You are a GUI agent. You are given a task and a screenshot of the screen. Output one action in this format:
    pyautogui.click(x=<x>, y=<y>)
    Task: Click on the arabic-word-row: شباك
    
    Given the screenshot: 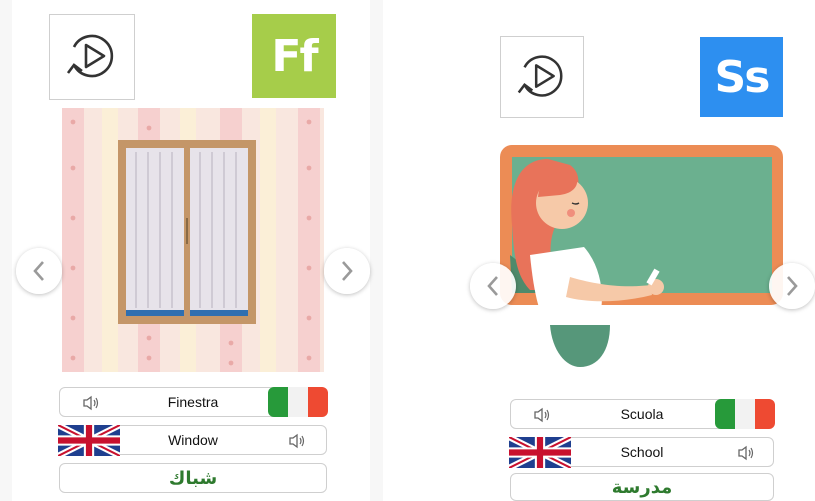 What is the action you would take?
    pyautogui.click(x=193, y=478)
    